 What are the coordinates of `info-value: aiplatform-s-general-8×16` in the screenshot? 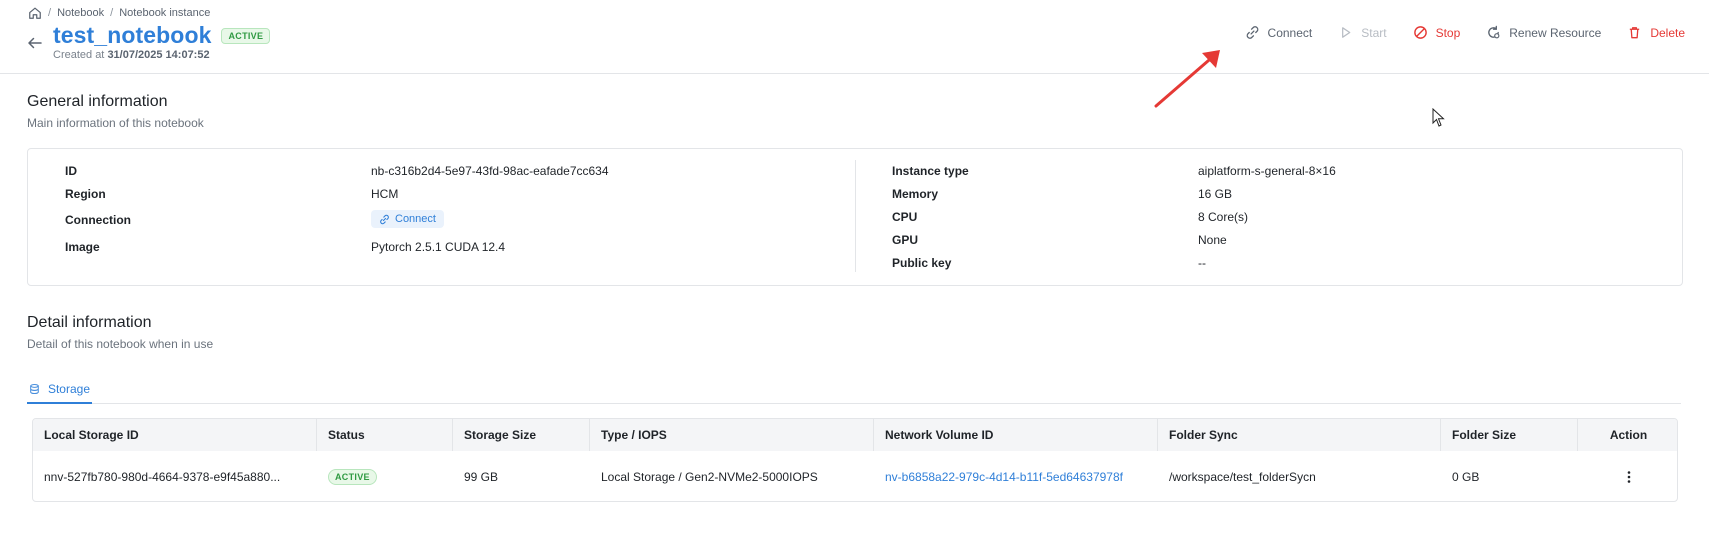 It's located at (1267, 171).